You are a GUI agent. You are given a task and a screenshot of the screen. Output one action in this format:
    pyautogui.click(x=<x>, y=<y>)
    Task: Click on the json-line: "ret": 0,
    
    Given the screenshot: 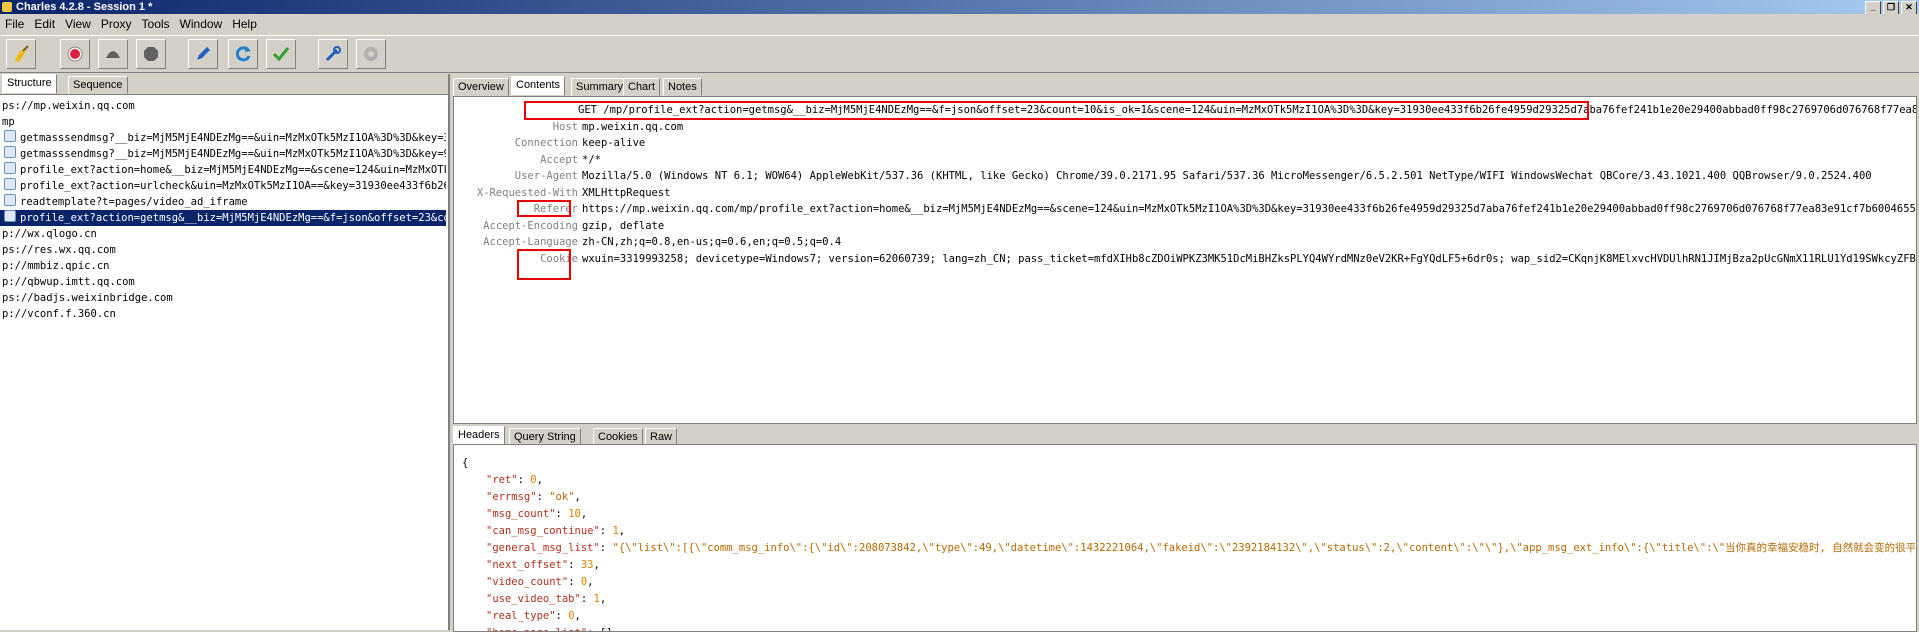 What is the action you would take?
    pyautogui.click(x=1189, y=480)
    